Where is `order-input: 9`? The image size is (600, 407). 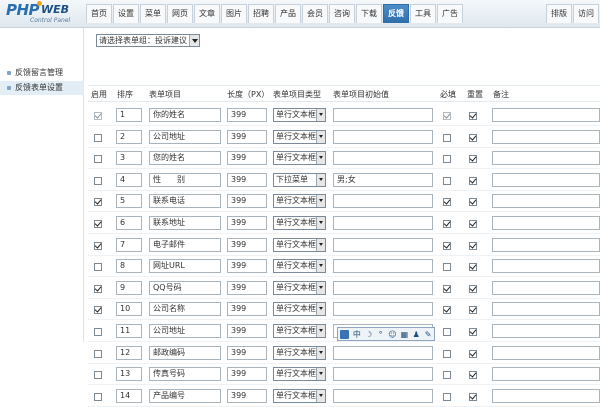
order-input: 9 is located at coordinates (129, 287).